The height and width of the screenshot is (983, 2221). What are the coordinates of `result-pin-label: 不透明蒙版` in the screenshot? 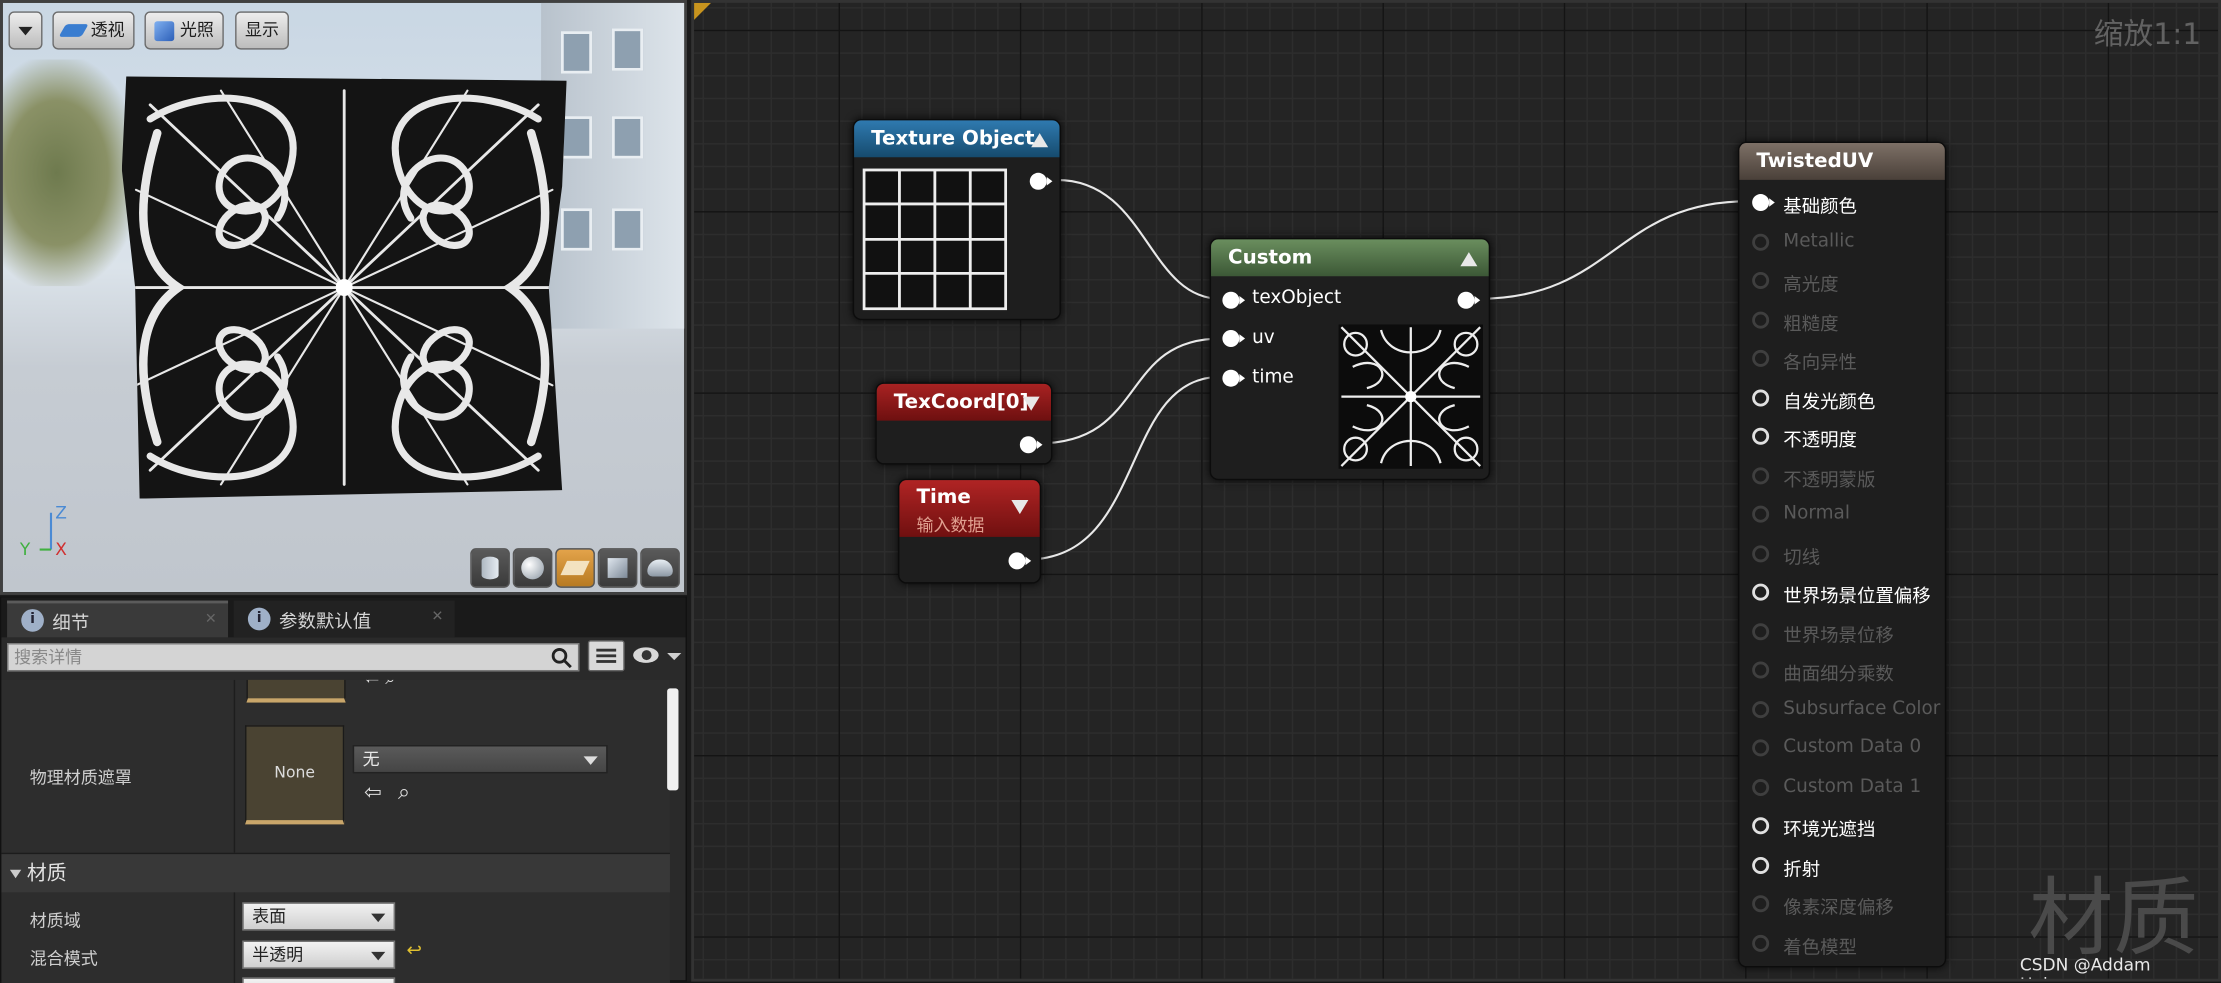 It's located at (1829, 480).